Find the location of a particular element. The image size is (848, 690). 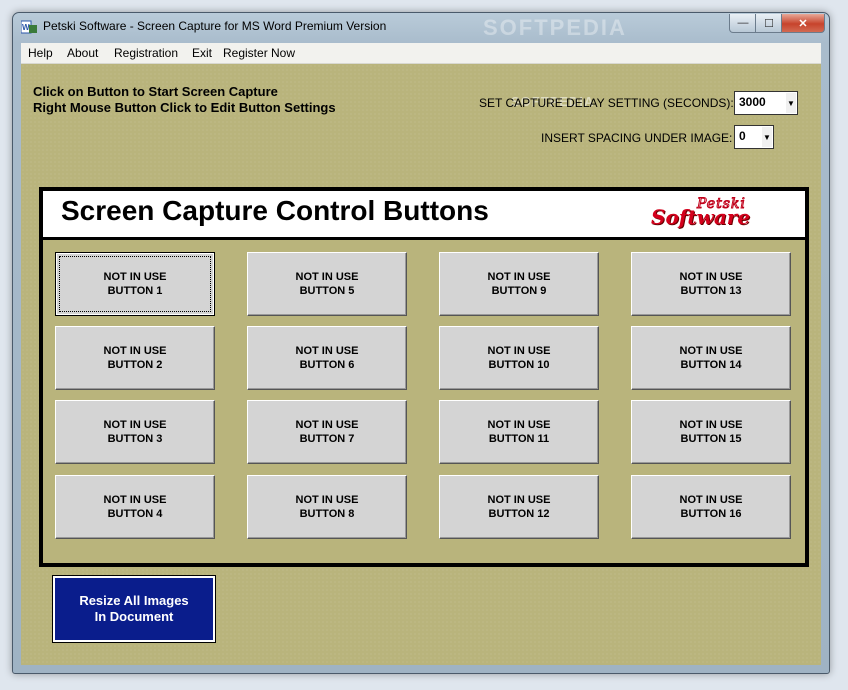

capture-button-13: NOT IN USE BUTTON 13 is located at coordinates (711, 284).